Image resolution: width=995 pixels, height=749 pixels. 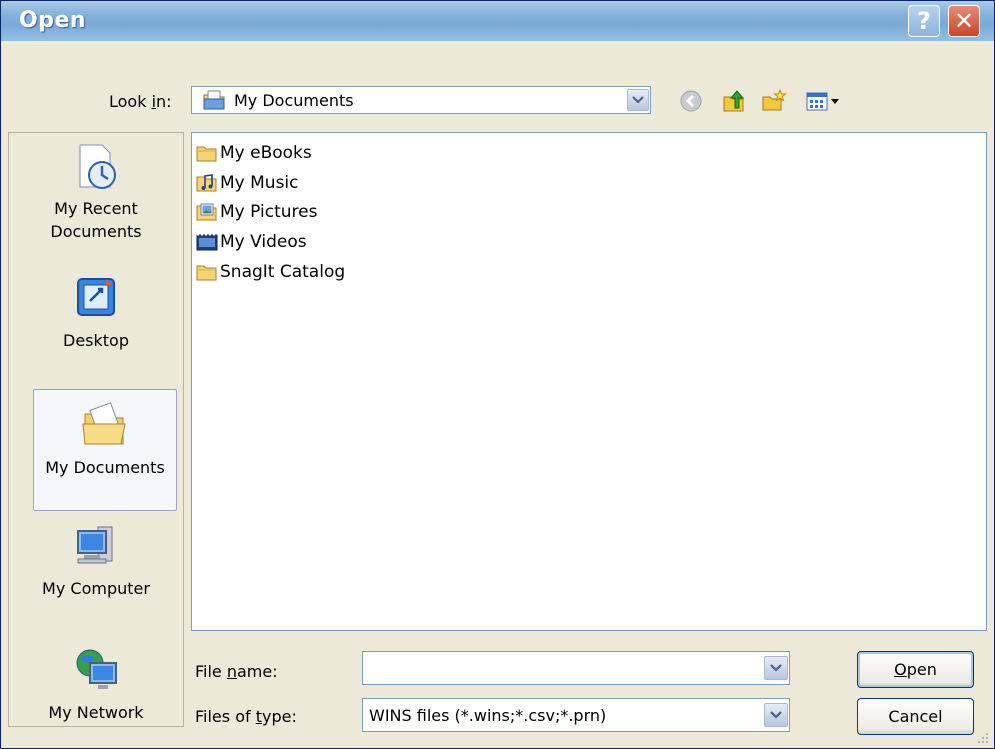 What do you see at coordinates (211, 671) in the screenshot?
I see `file-name-label-prefix: File` at bounding box center [211, 671].